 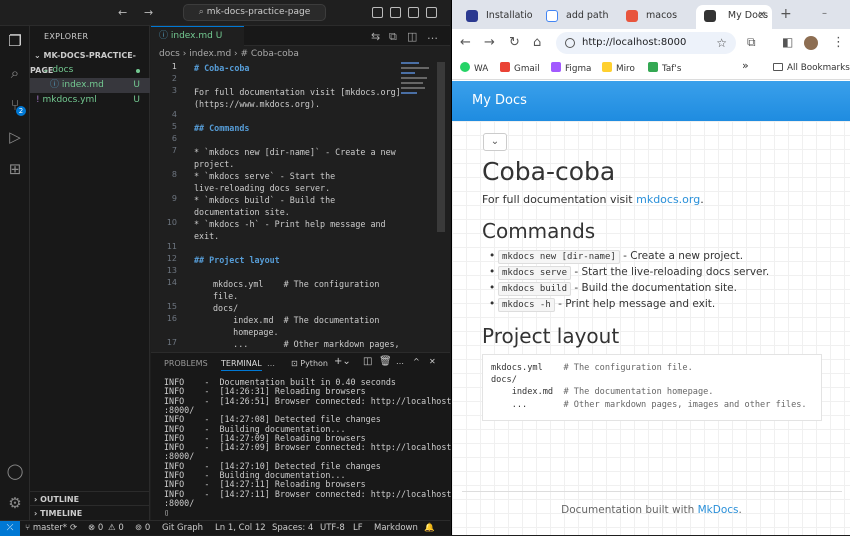 What do you see at coordinates (138, 71) in the screenshot?
I see `modified-dot-icon` at bounding box center [138, 71].